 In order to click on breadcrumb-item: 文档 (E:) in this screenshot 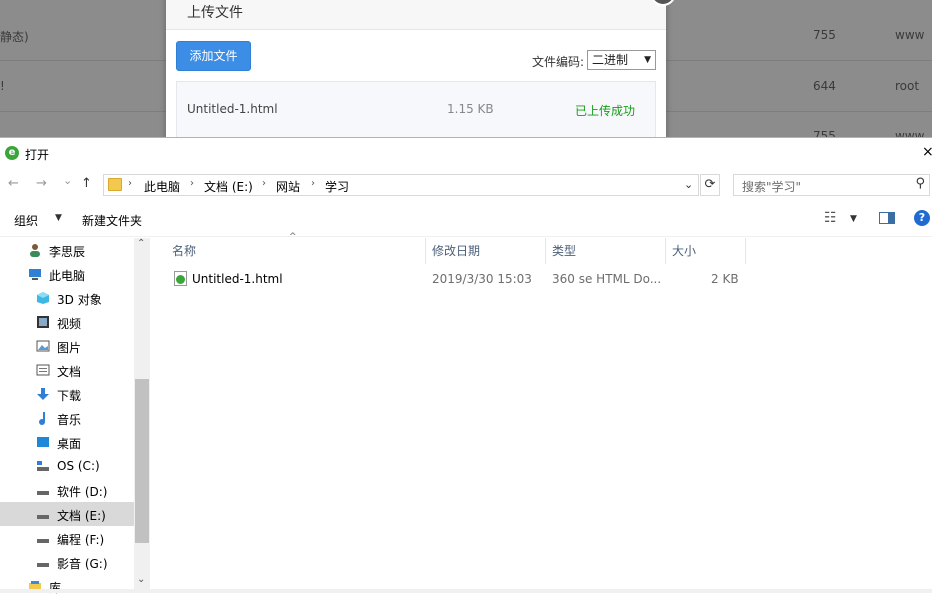, I will do `click(228, 186)`.